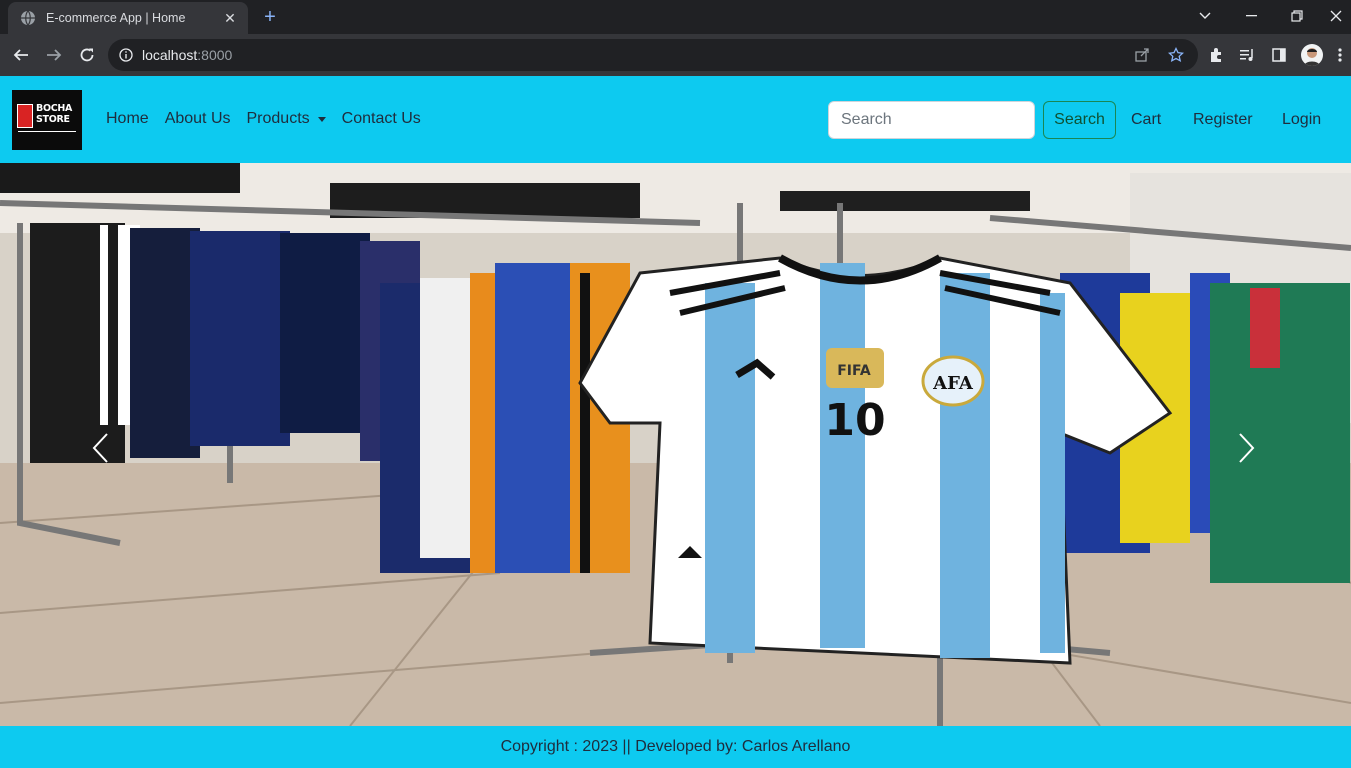 This screenshot has width=1351, height=768. I want to click on register-link: Register, so click(1223, 120).